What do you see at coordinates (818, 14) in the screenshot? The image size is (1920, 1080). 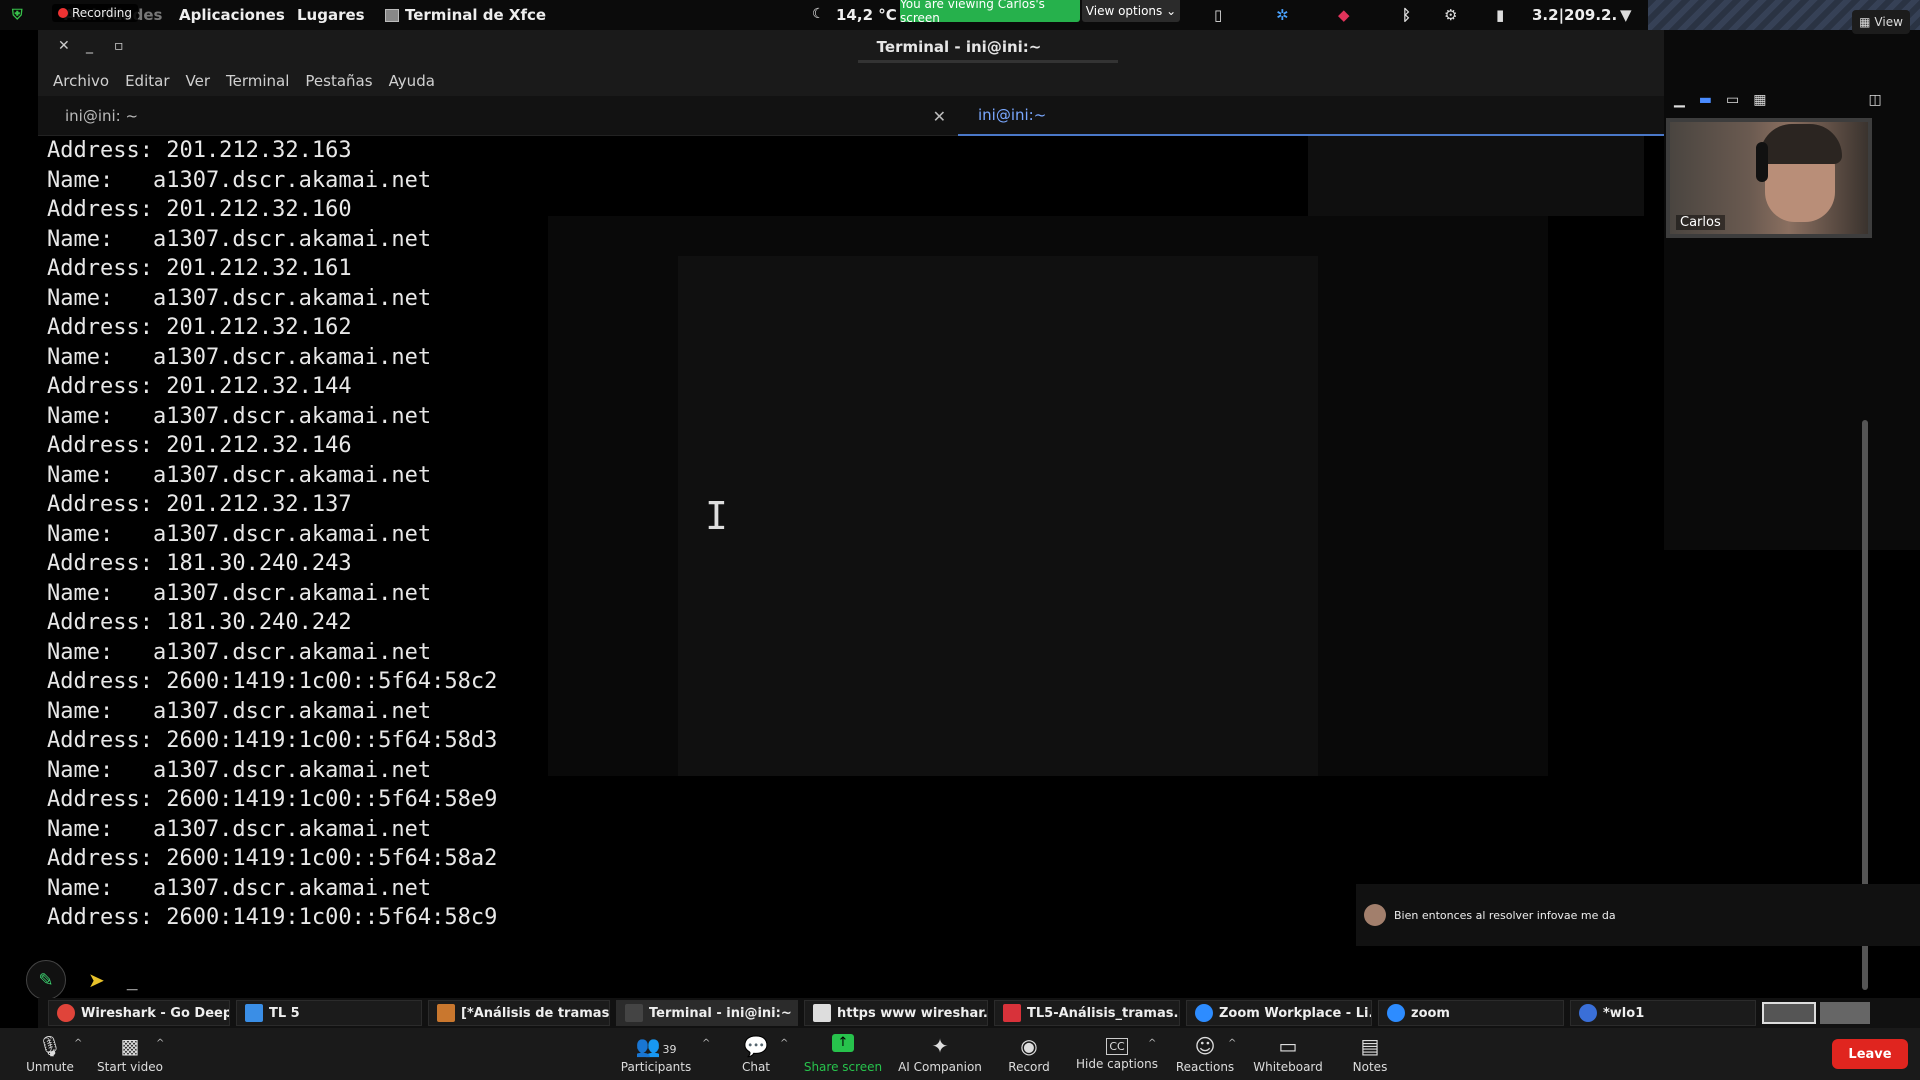 I see `moon-icon: ☾` at bounding box center [818, 14].